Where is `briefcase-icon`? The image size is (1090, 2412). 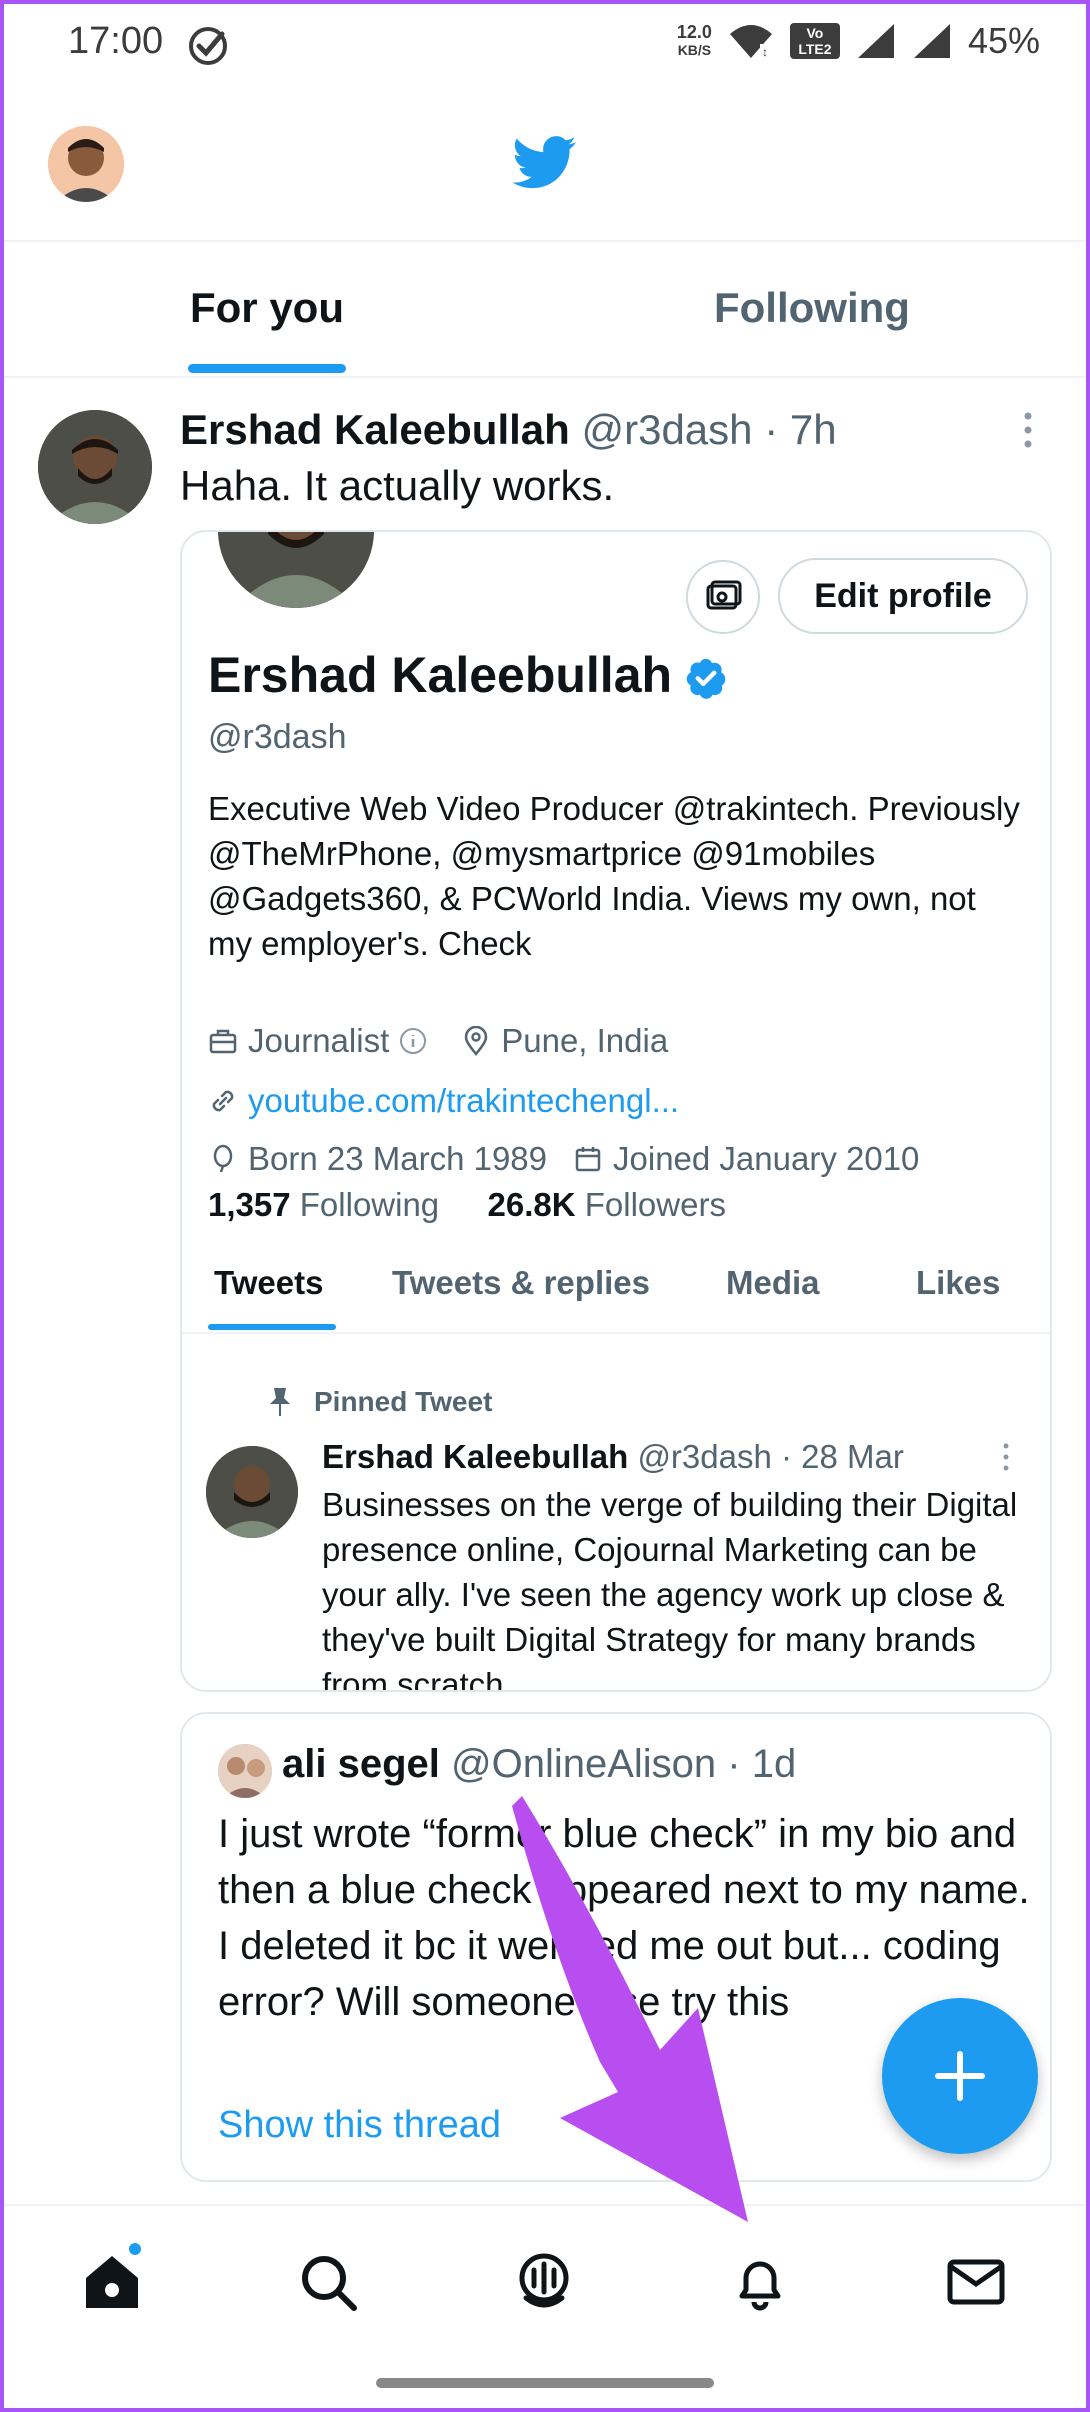 briefcase-icon is located at coordinates (223, 1041).